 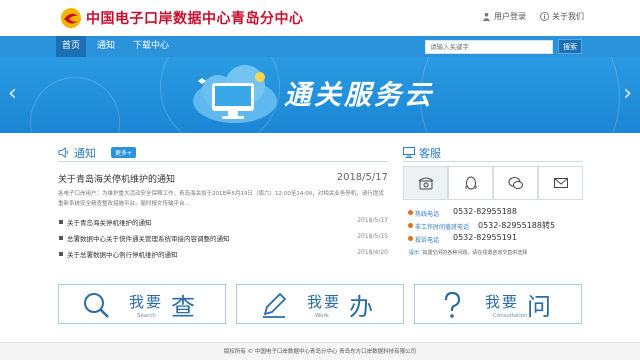 I want to click on speaker-icon, so click(x=63, y=152).